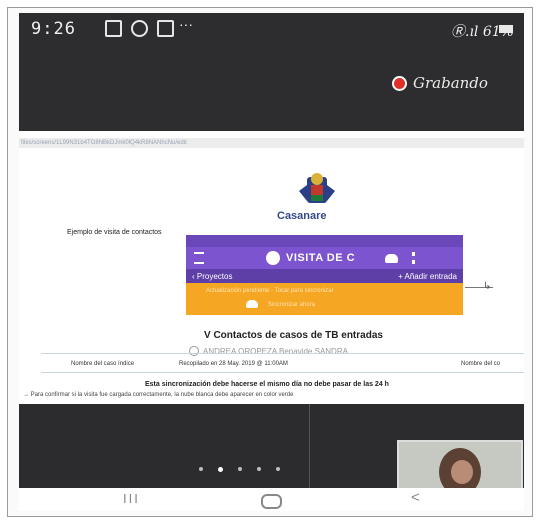 This screenshot has height=523, width=540. I want to click on cloud-icon, so click(392, 258).